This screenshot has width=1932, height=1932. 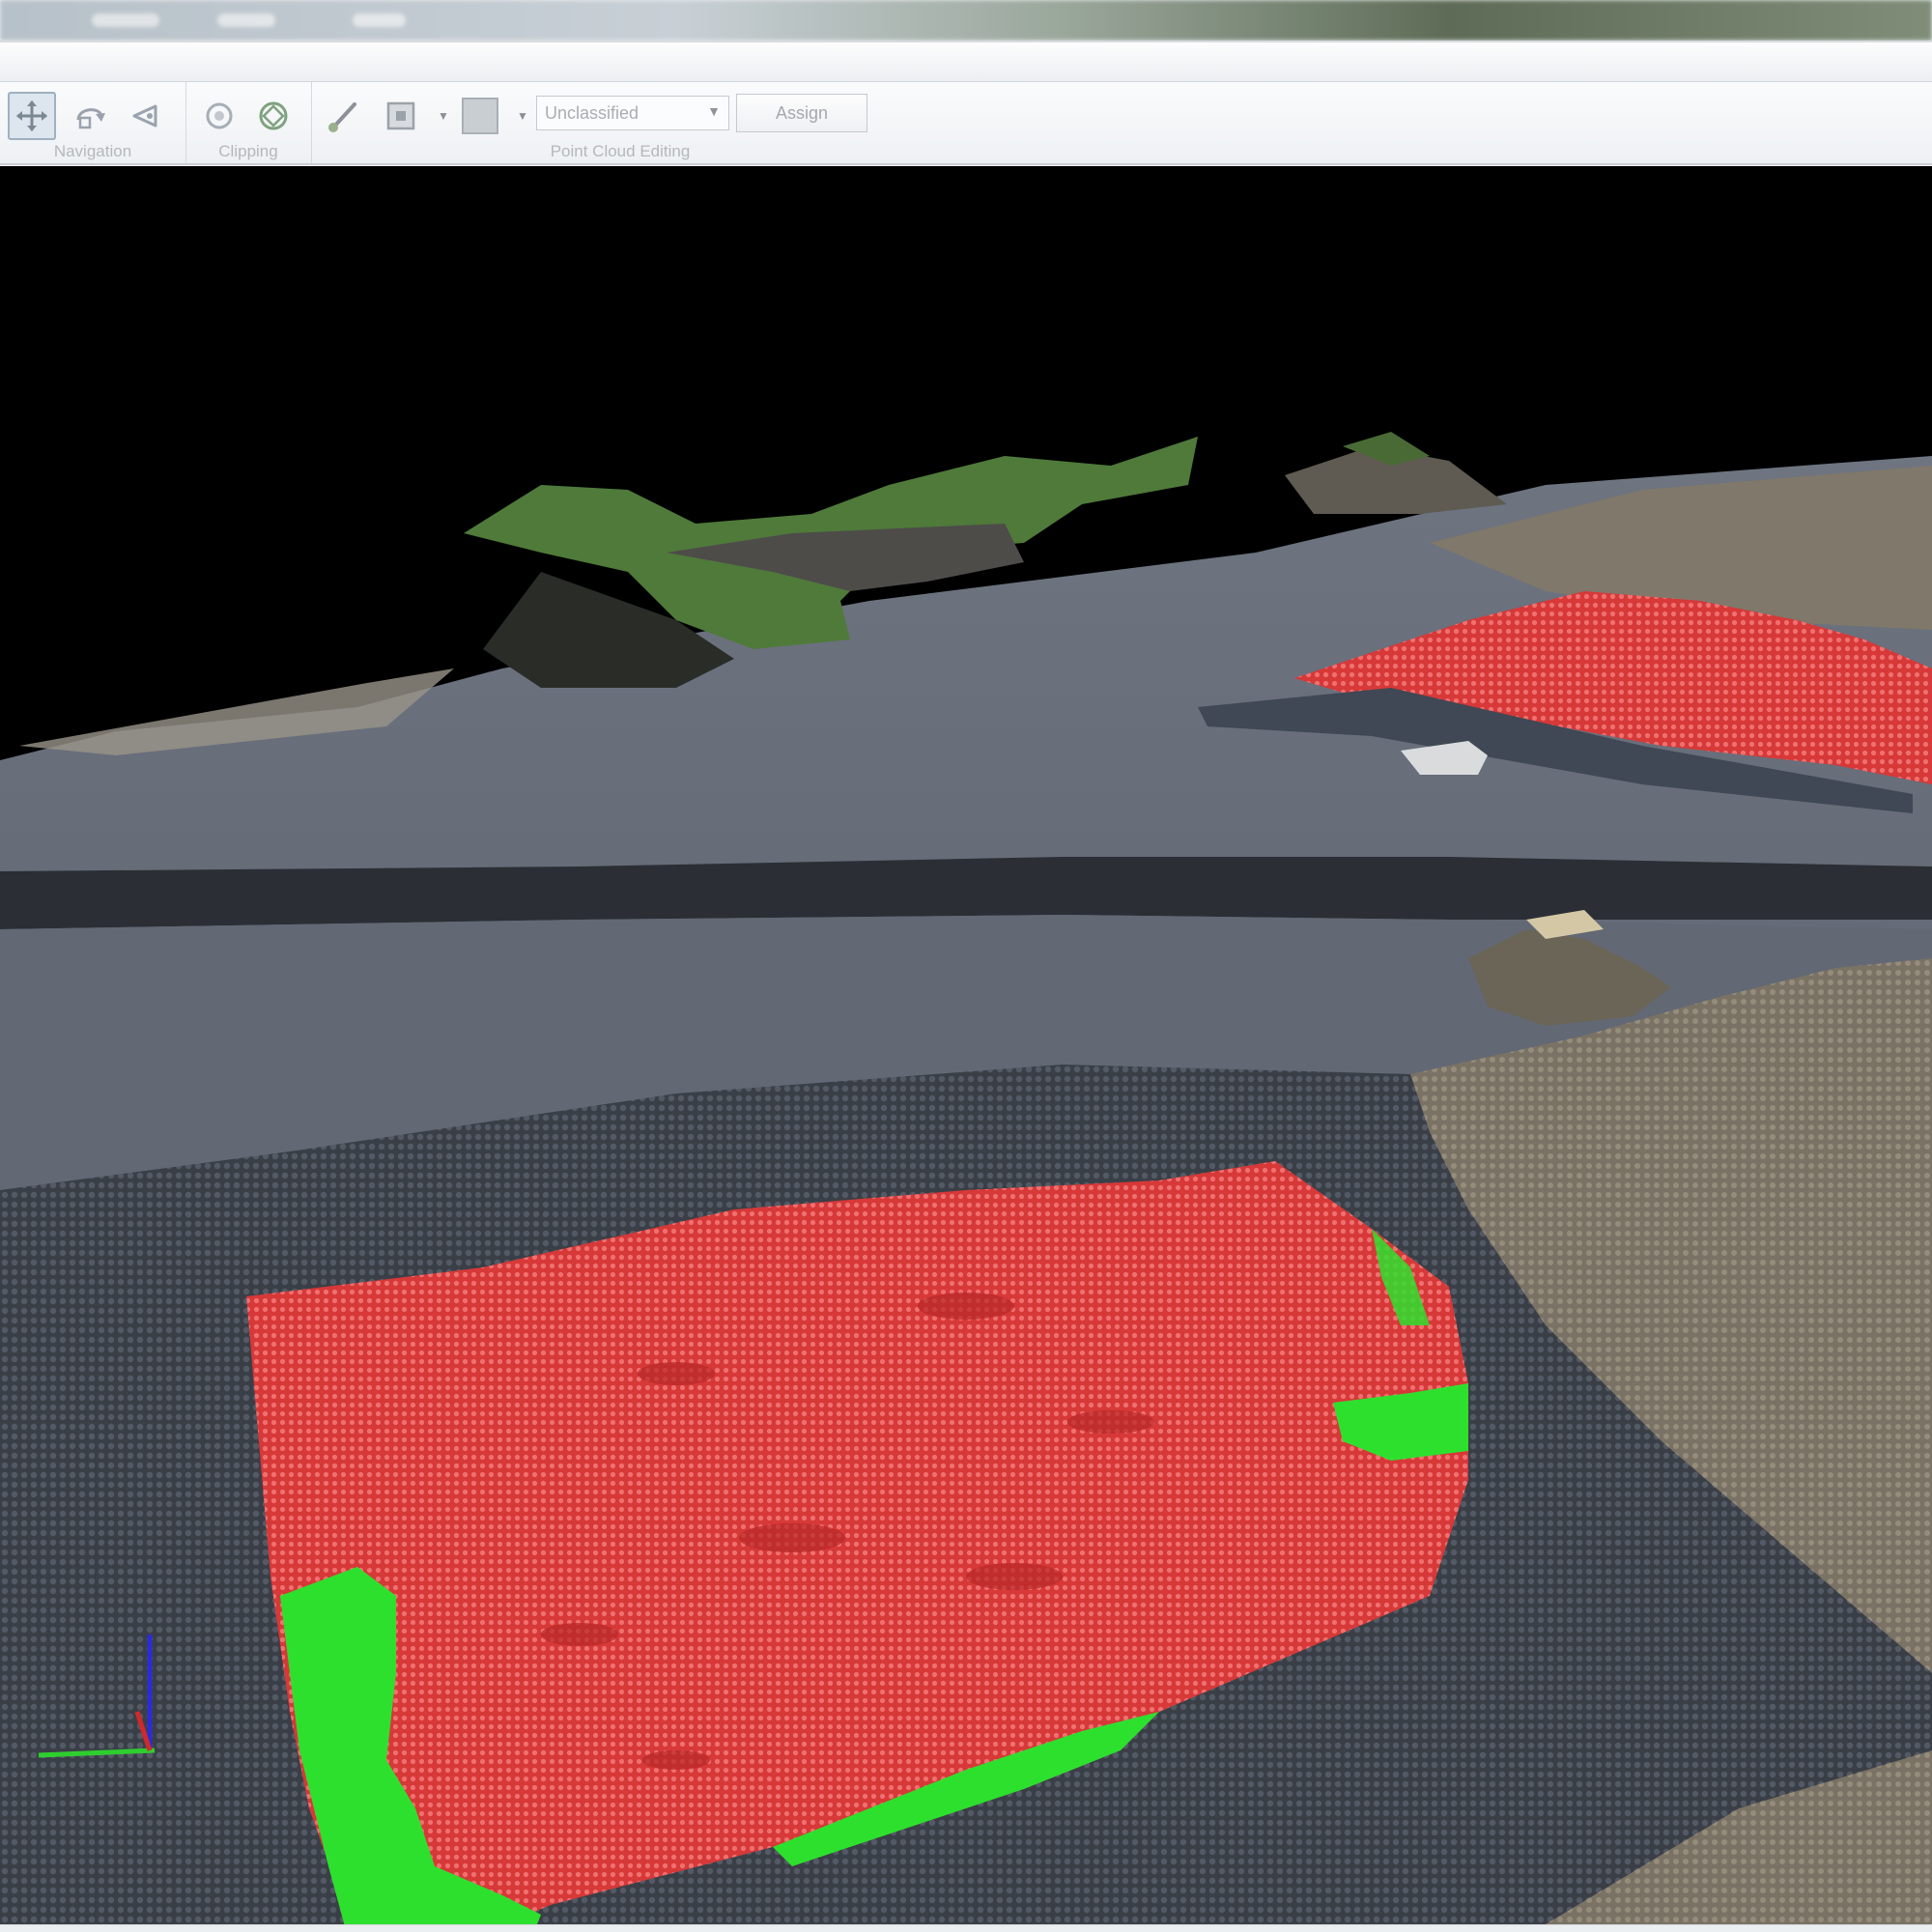 I want to click on clip-shape-icon, so click(x=273, y=116).